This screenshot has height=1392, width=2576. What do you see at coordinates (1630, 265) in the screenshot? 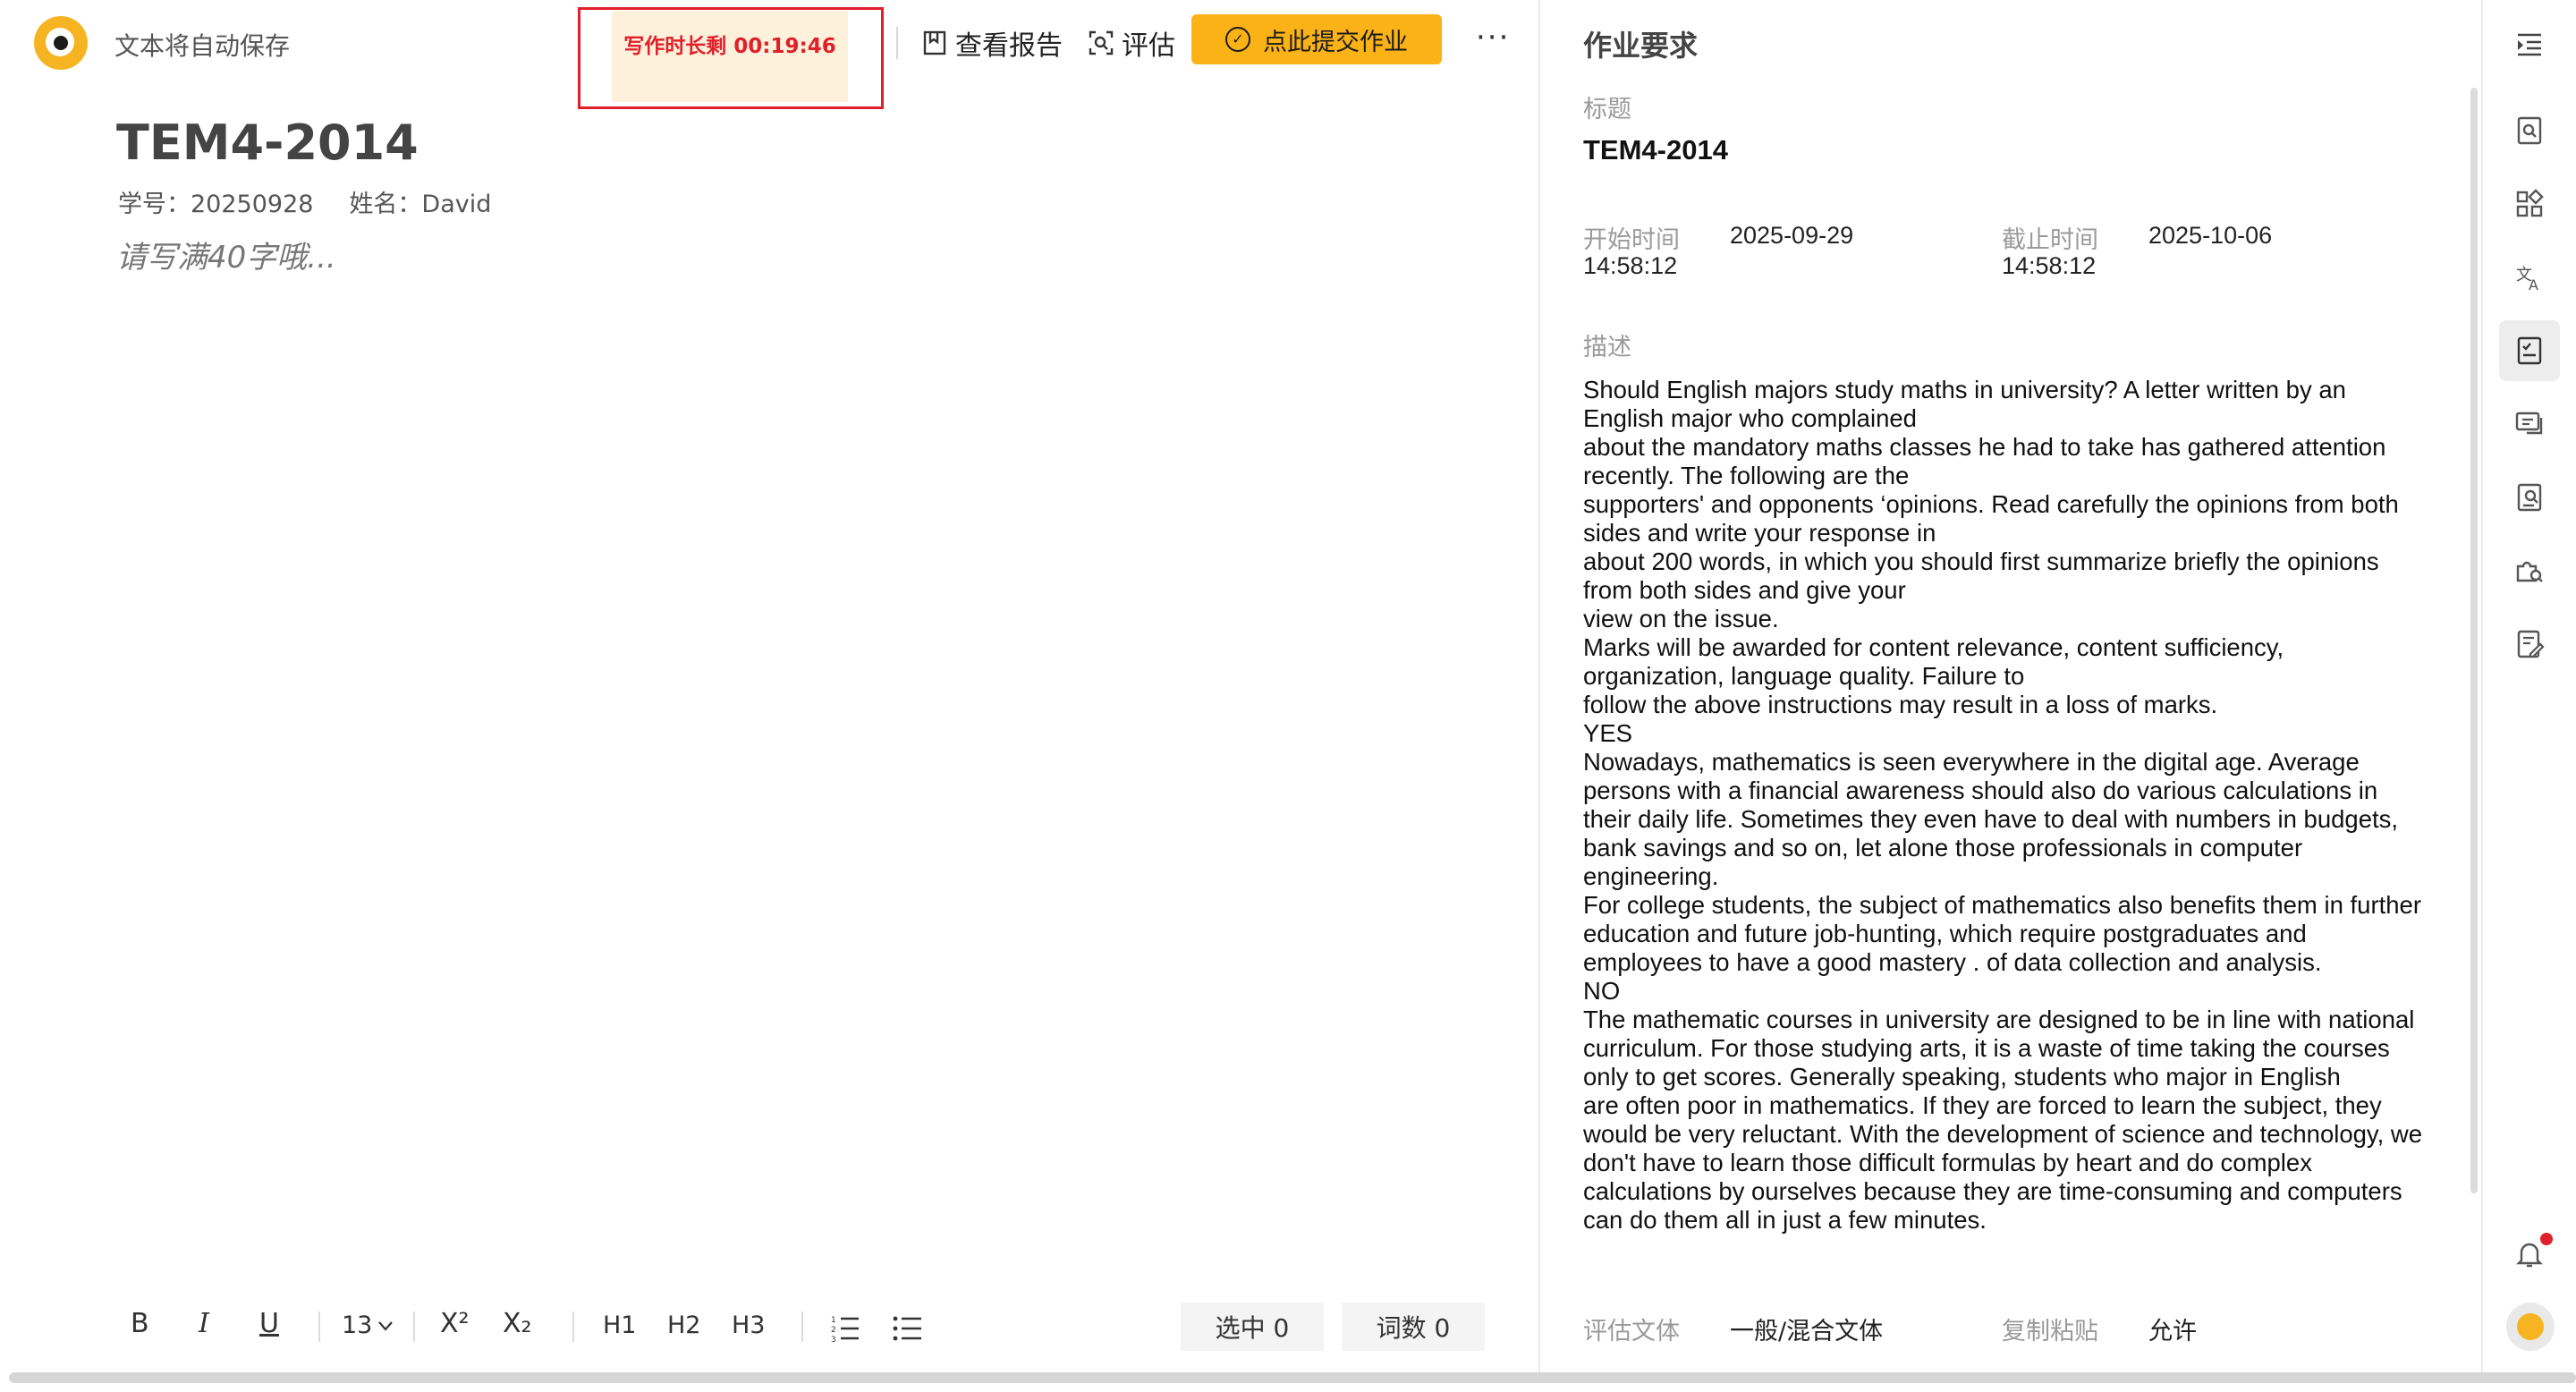
I see `start-time: 14:58:12` at bounding box center [1630, 265].